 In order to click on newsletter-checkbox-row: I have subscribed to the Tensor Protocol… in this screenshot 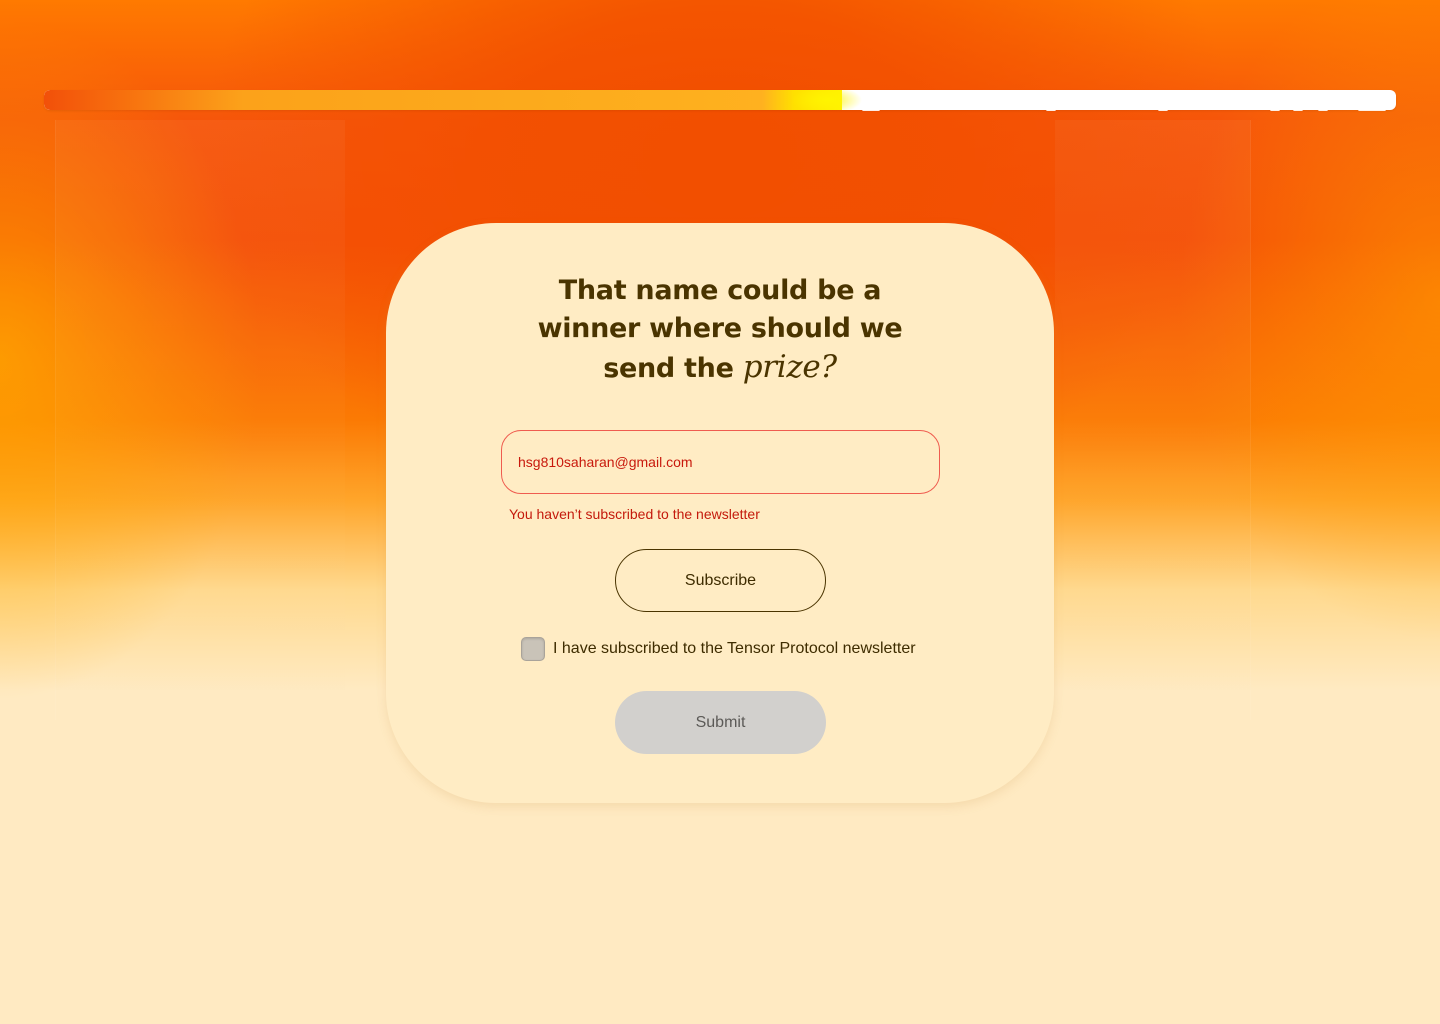, I will do `click(718, 649)`.